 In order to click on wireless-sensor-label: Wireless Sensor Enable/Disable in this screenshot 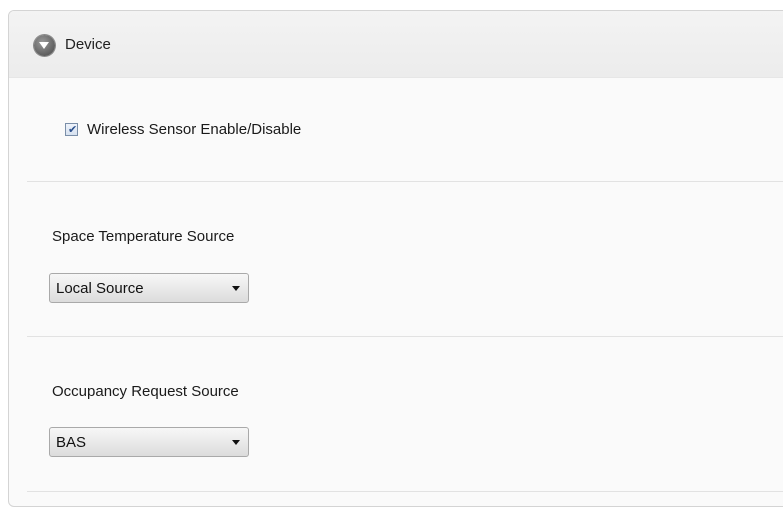, I will do `click(194, 129)`.